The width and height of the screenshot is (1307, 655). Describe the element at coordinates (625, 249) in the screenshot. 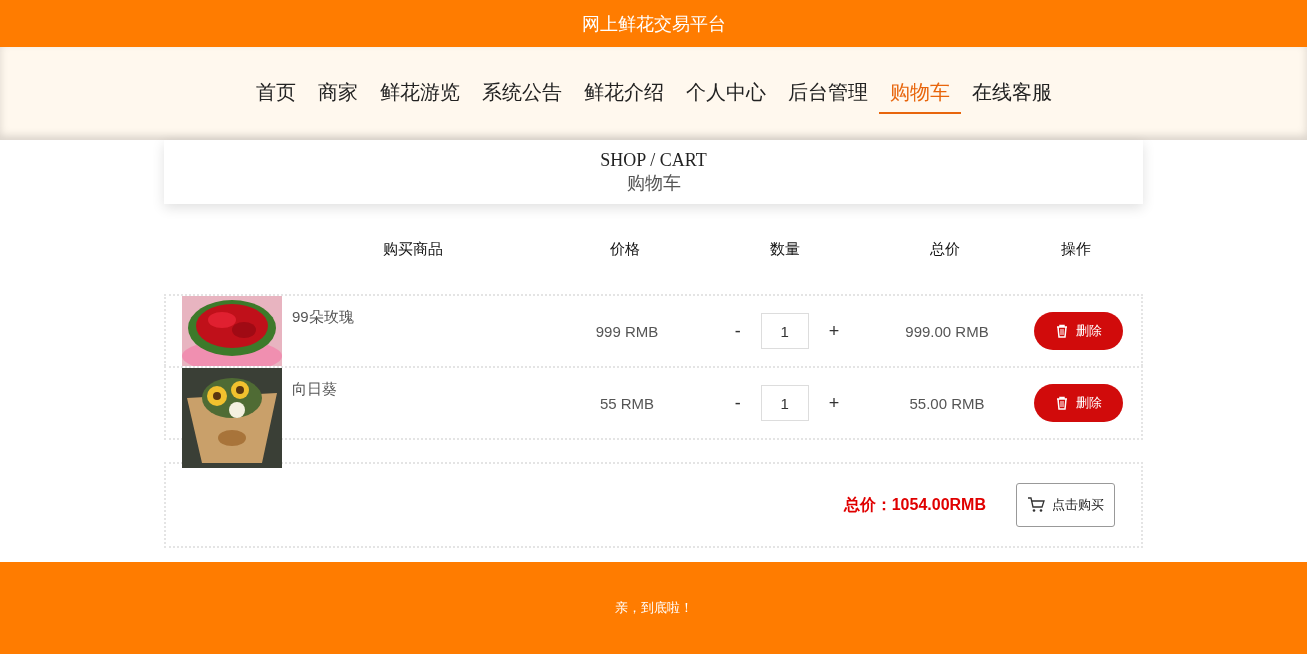

I see `column-header: 价格` at that location.